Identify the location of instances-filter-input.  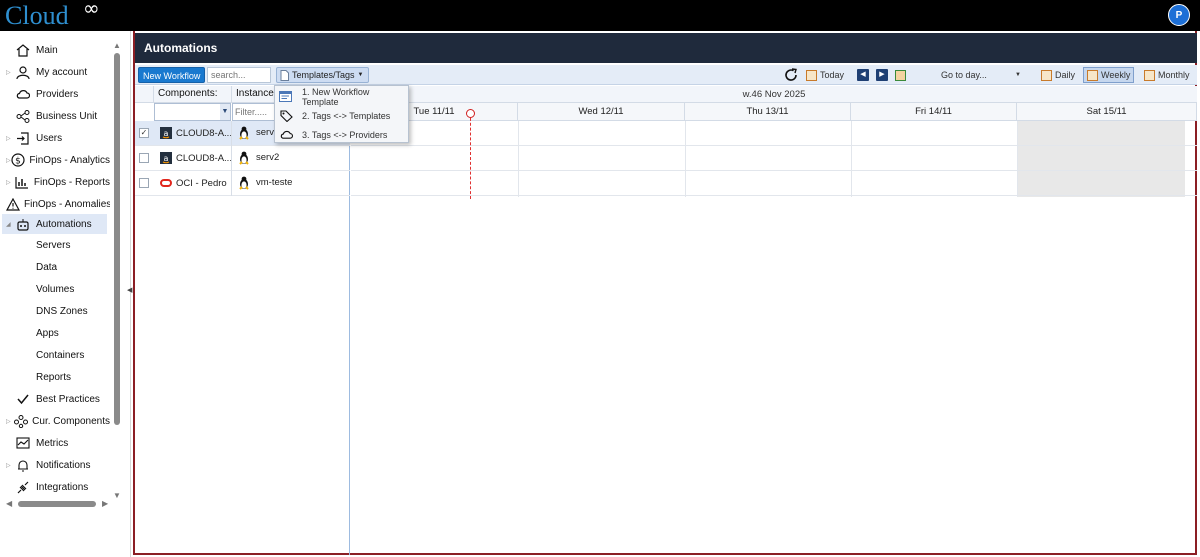
(253, 112).